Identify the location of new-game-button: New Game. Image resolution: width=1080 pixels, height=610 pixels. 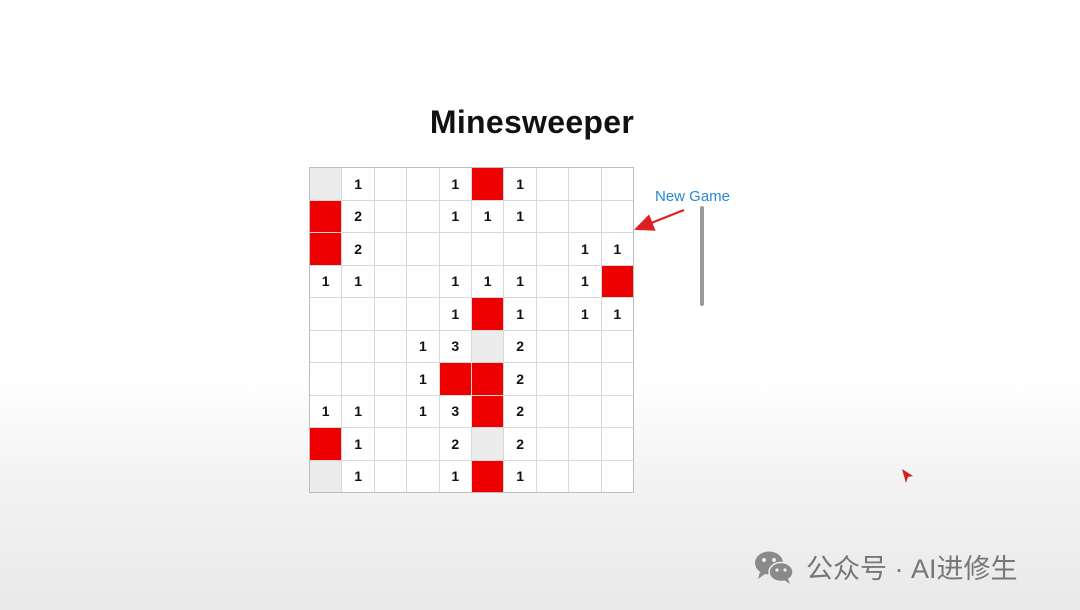
(692, 196).